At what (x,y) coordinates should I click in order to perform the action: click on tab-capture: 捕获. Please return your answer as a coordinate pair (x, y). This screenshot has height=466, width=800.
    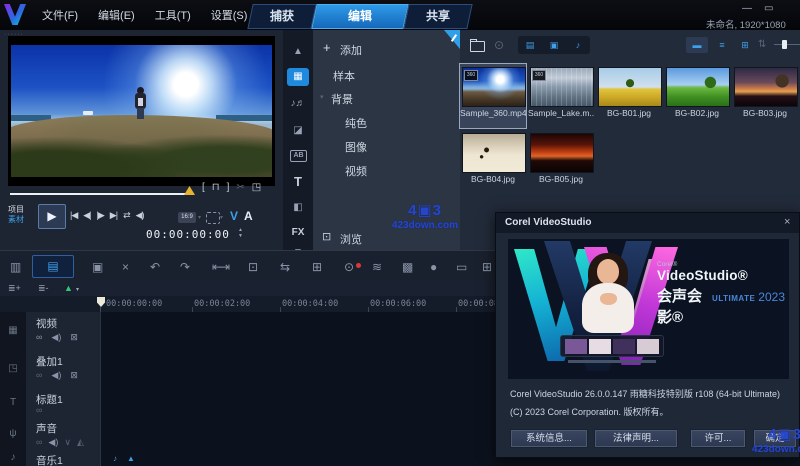
    Looking at the image, I should click on (282, 16).